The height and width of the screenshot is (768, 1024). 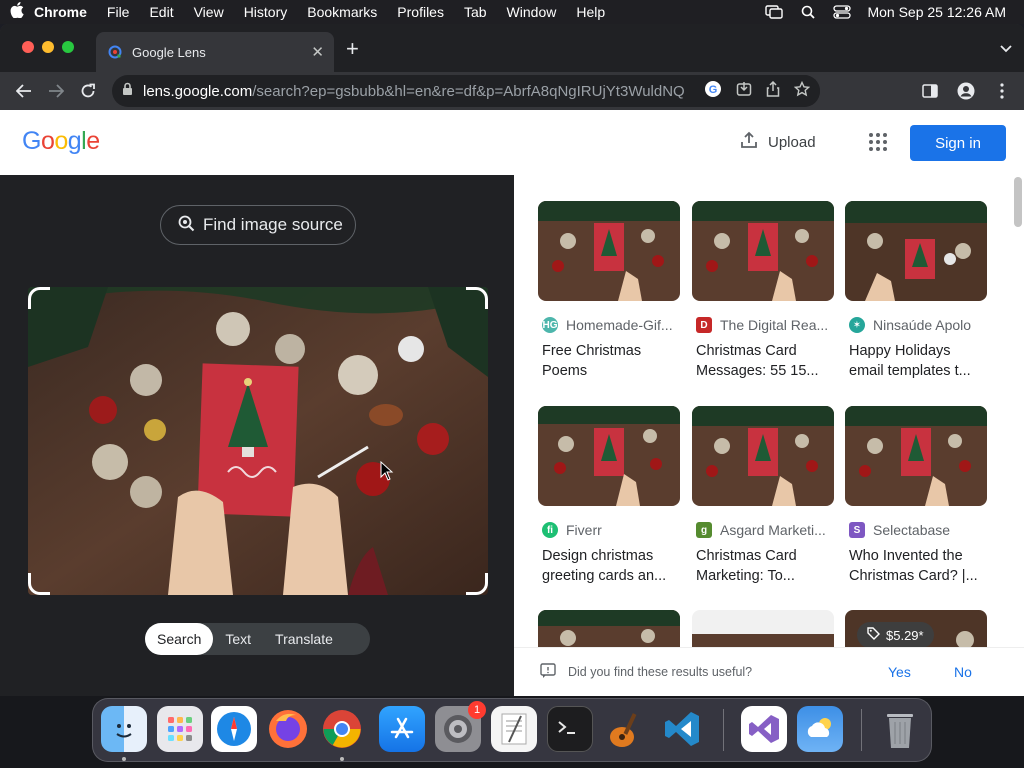 What do you see at coordinates (209, 12) in the screenshot?
I see `menu-view: View` at bounding box center [209, 12].